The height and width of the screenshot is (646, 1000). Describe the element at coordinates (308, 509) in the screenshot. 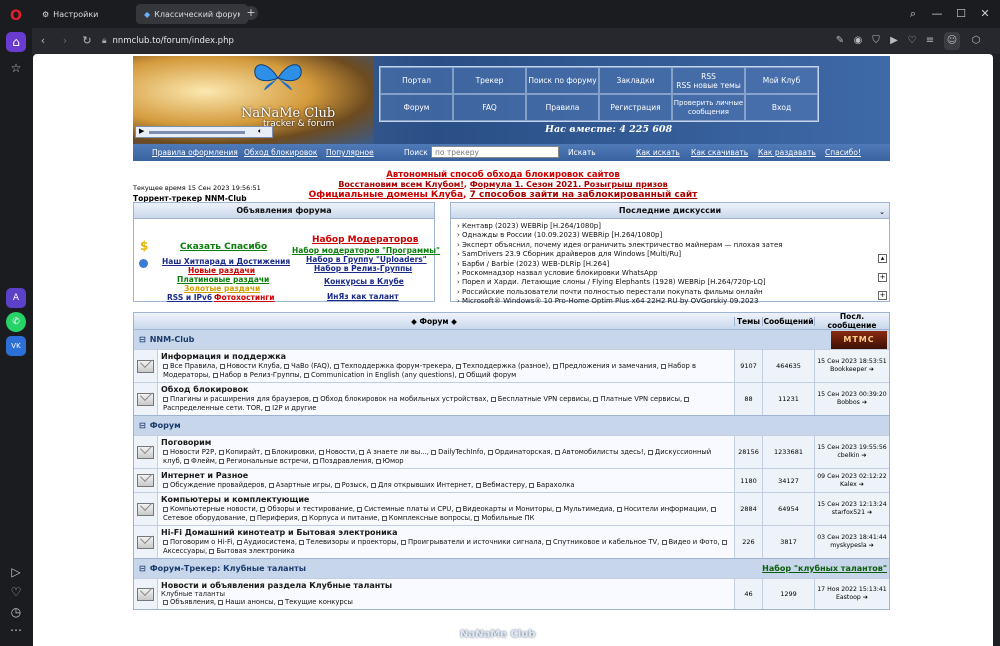

I see `subforum-link: Обзоры и тестирование,` at that location.